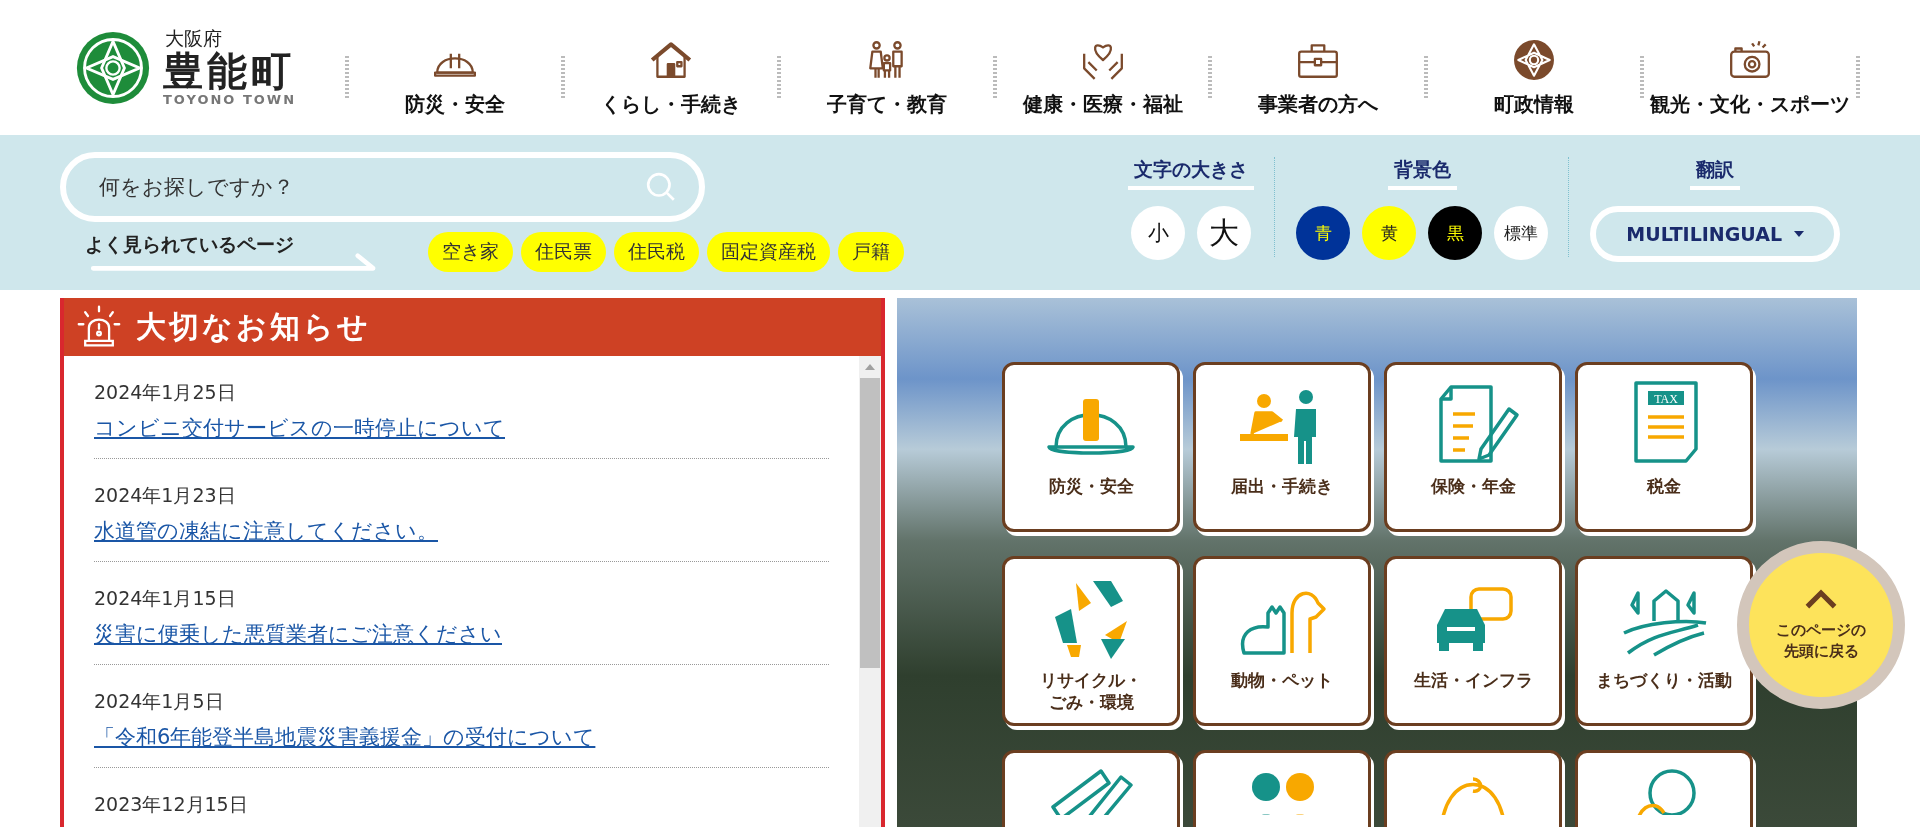  Describe the element at coordinates (886, 67) in the screenshot. I see `nav-link: 子育て・教育` at that location.